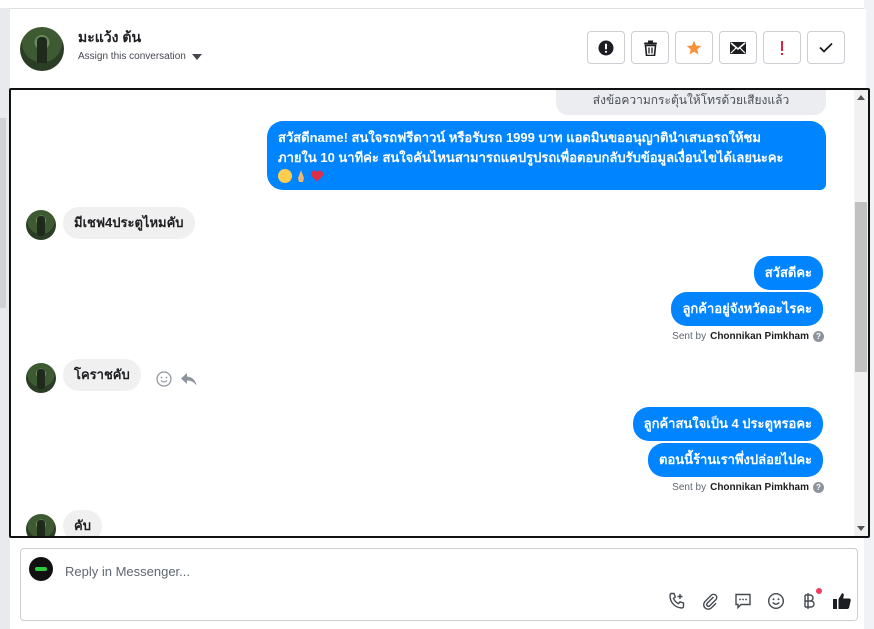 The image size is (874, 629). What do you see at coordinates (109, 38) in the screenshot?
I see `contact-name: มะแว้ง ต้น` at bounding box center [109, 38].